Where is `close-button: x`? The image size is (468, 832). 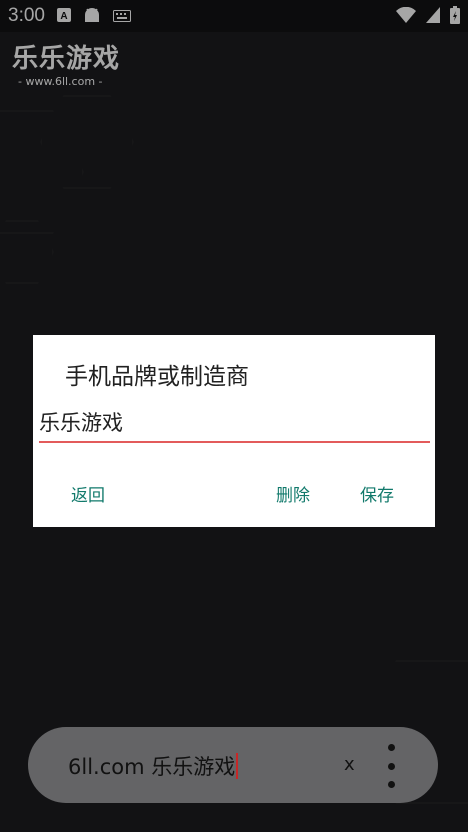 close-button: x is located at coordinates (349, 764).